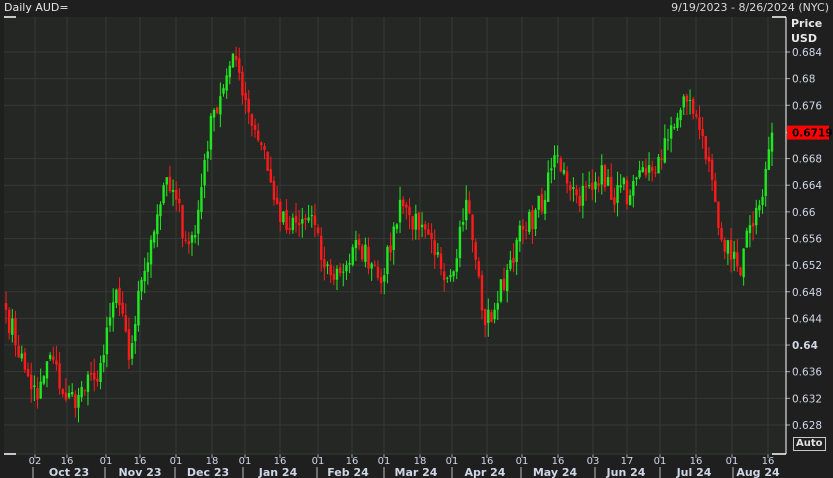  What do you see at coordinates (807, 106) in the screenshot?
I see `y-tick-label: 0.676` at bounding box center [807, 106].